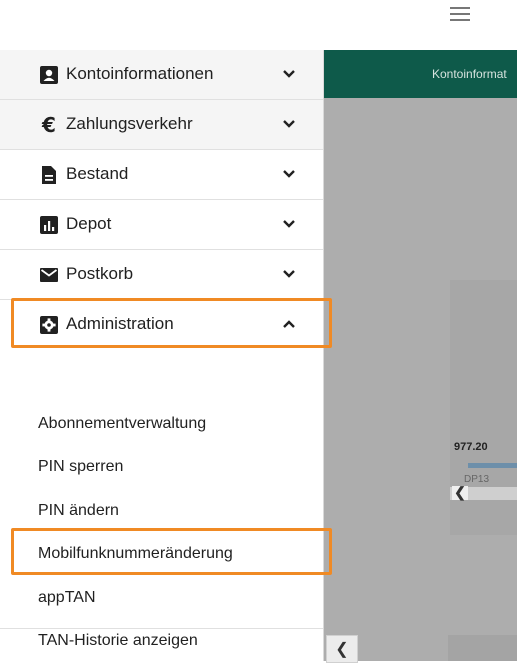 Image resolution: width=517 pixels, height=664 pixels. What do you see at coordinates (49, 75) in the screenshot?
I see `contact-card-icon` at bounding box center [49, 75].